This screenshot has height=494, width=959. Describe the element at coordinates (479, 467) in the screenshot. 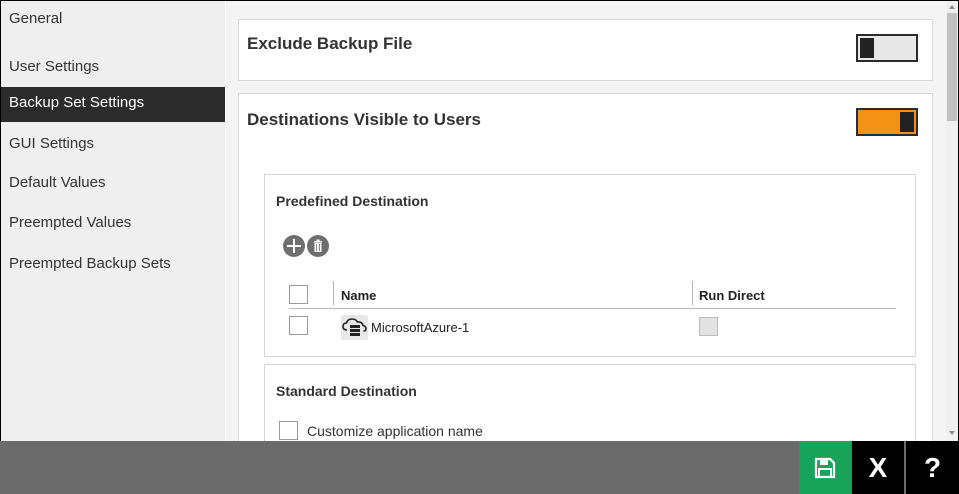

I see `footer-toolbar: X ?` at that location.